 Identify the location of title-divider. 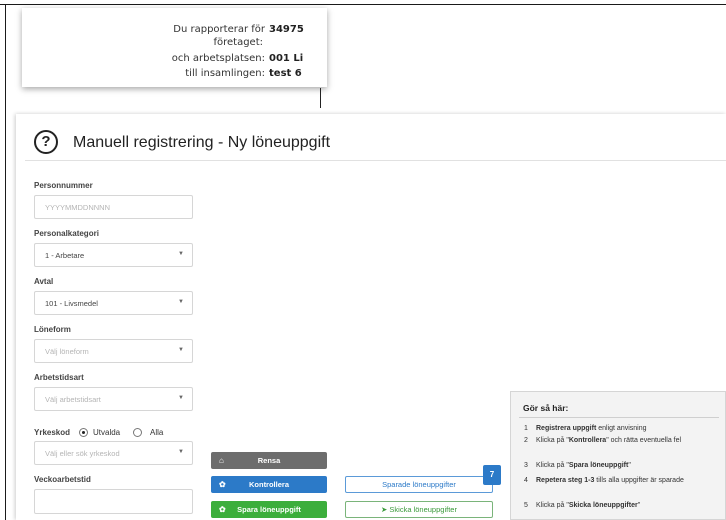
(375, 160).